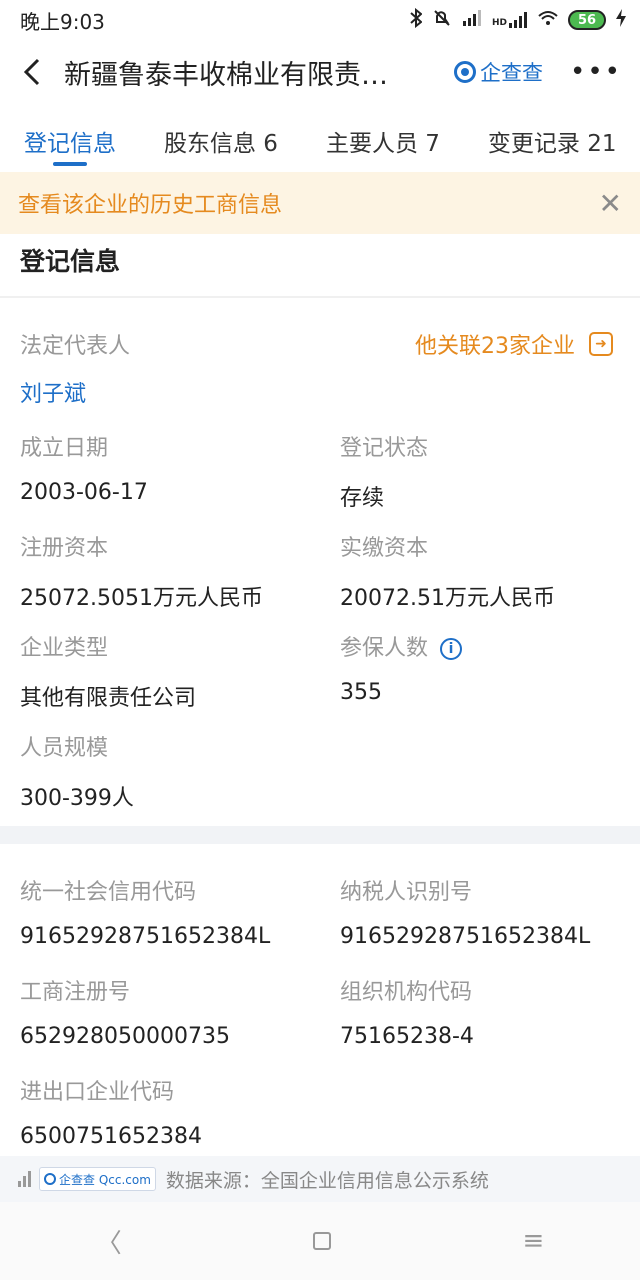 The image size is (640, 1280). What do you see at coordinates (610, 203) in the screenshot?
I see `close-icon: ✕` at bounding box center [610, 203].